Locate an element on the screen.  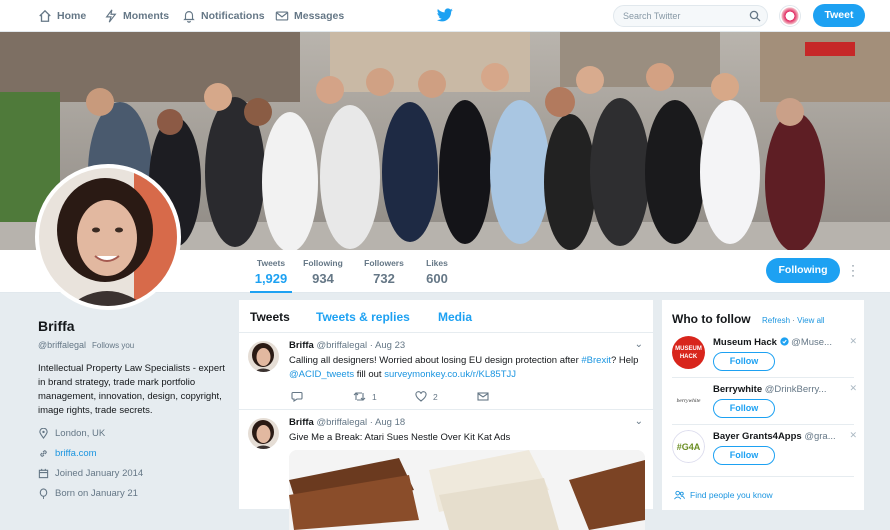
suggestion-display-name: Berrywhite is located at coordinates (738, 389).